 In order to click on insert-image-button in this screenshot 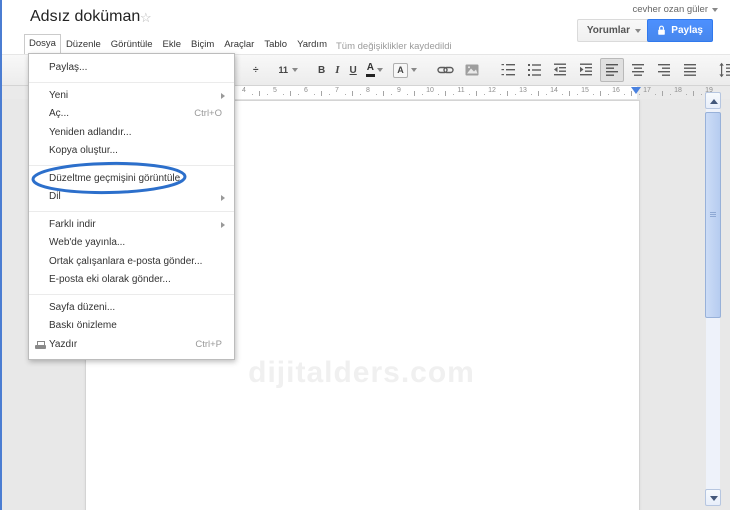, I will do `click(472, 70)`.